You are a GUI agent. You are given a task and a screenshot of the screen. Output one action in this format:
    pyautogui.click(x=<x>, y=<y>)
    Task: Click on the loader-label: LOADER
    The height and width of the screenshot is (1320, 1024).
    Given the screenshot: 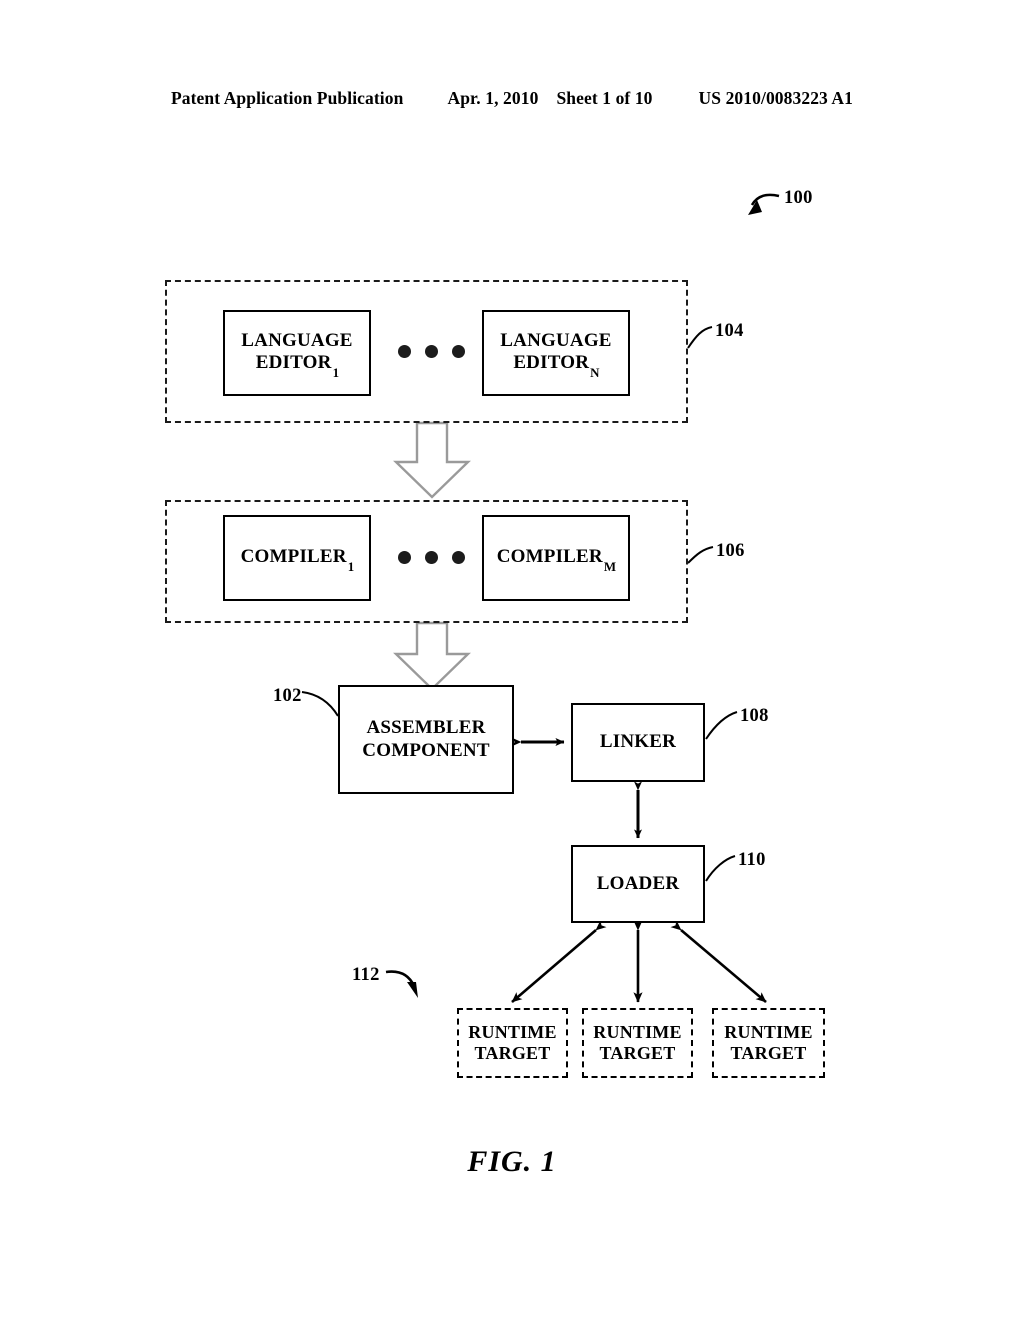 What is the action you would take?
    pyautogui.click(x=638, y=883)
    